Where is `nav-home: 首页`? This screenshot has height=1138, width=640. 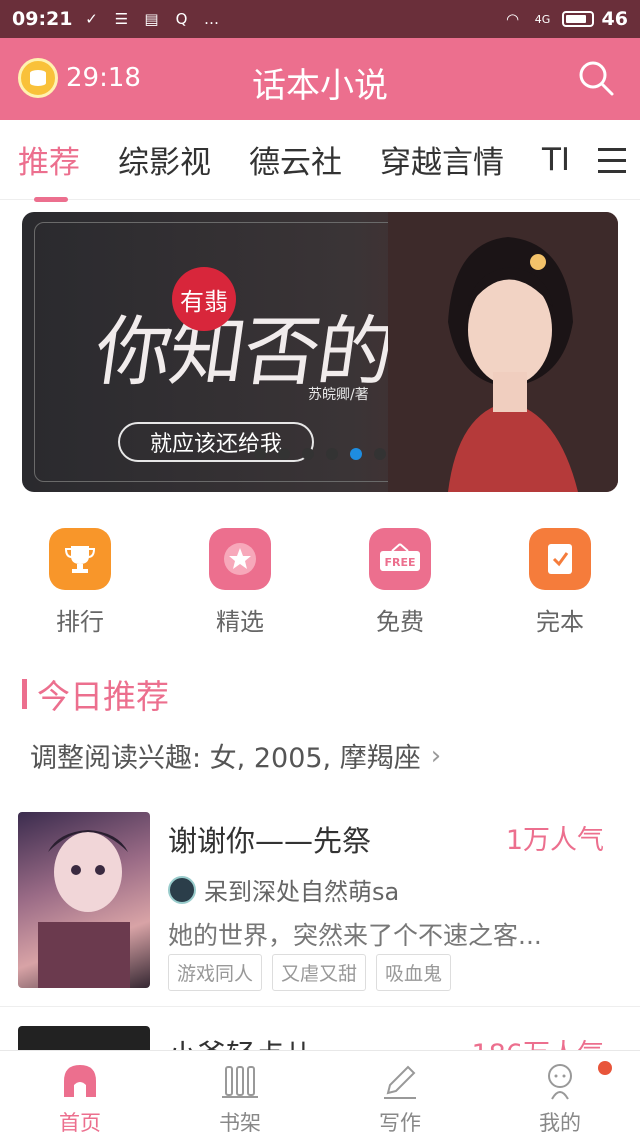
nav-home: 首页 is located at coordinates (80, 1094).